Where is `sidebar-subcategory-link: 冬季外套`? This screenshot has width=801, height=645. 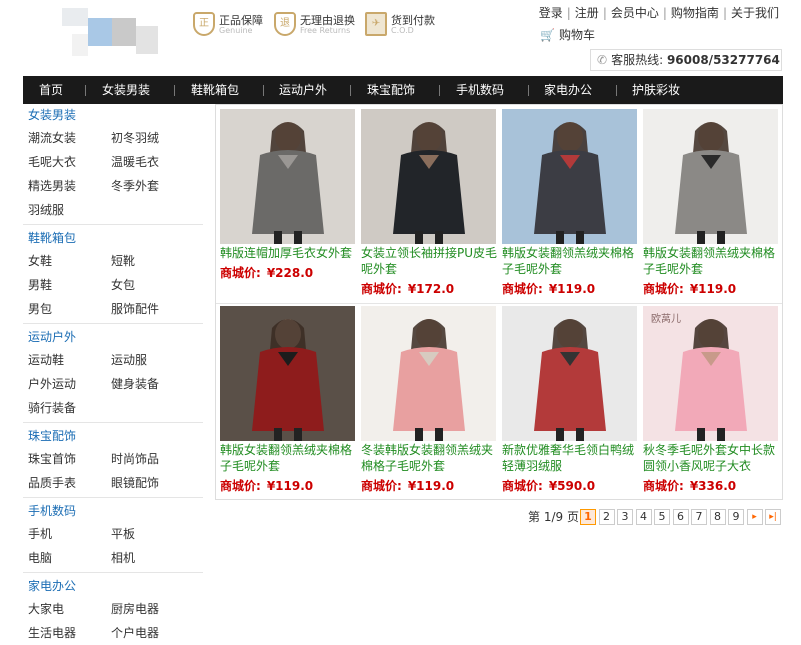 sidebar-subcategory-link: 冬季外套 is located at coordinates (135, 186).